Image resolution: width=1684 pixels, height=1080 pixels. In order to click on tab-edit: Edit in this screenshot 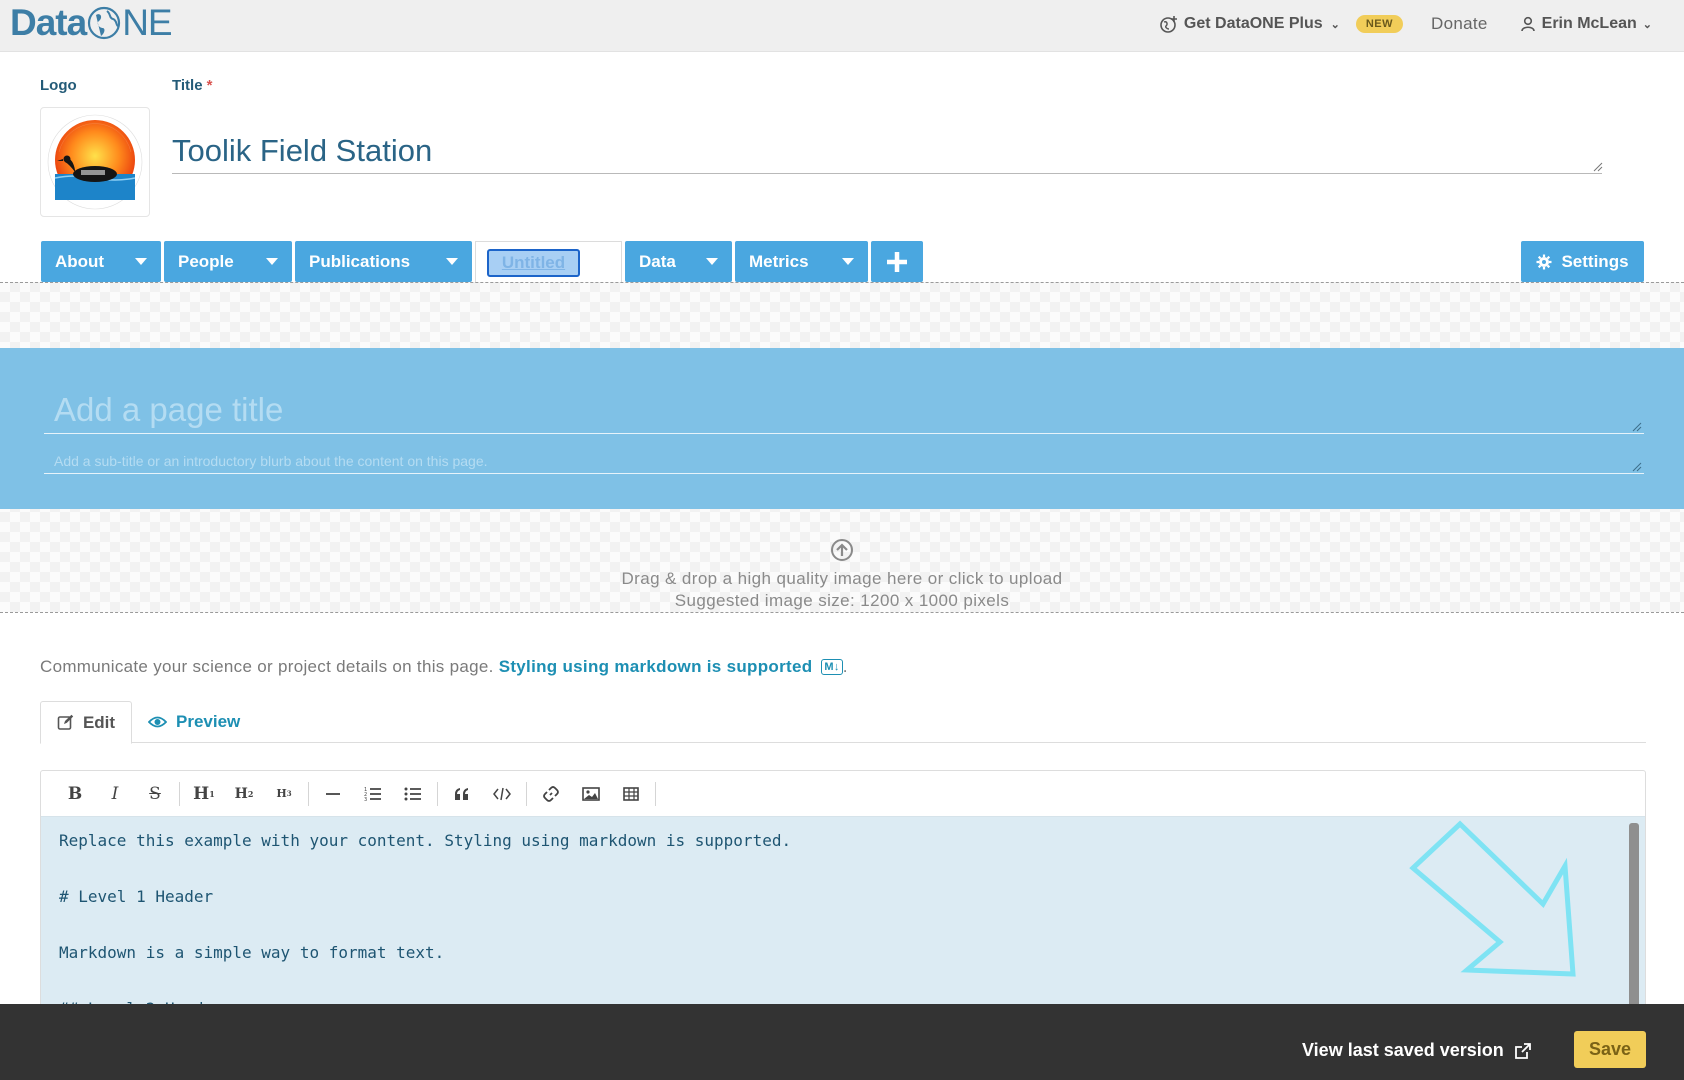, I will do `click(86, 722)`.